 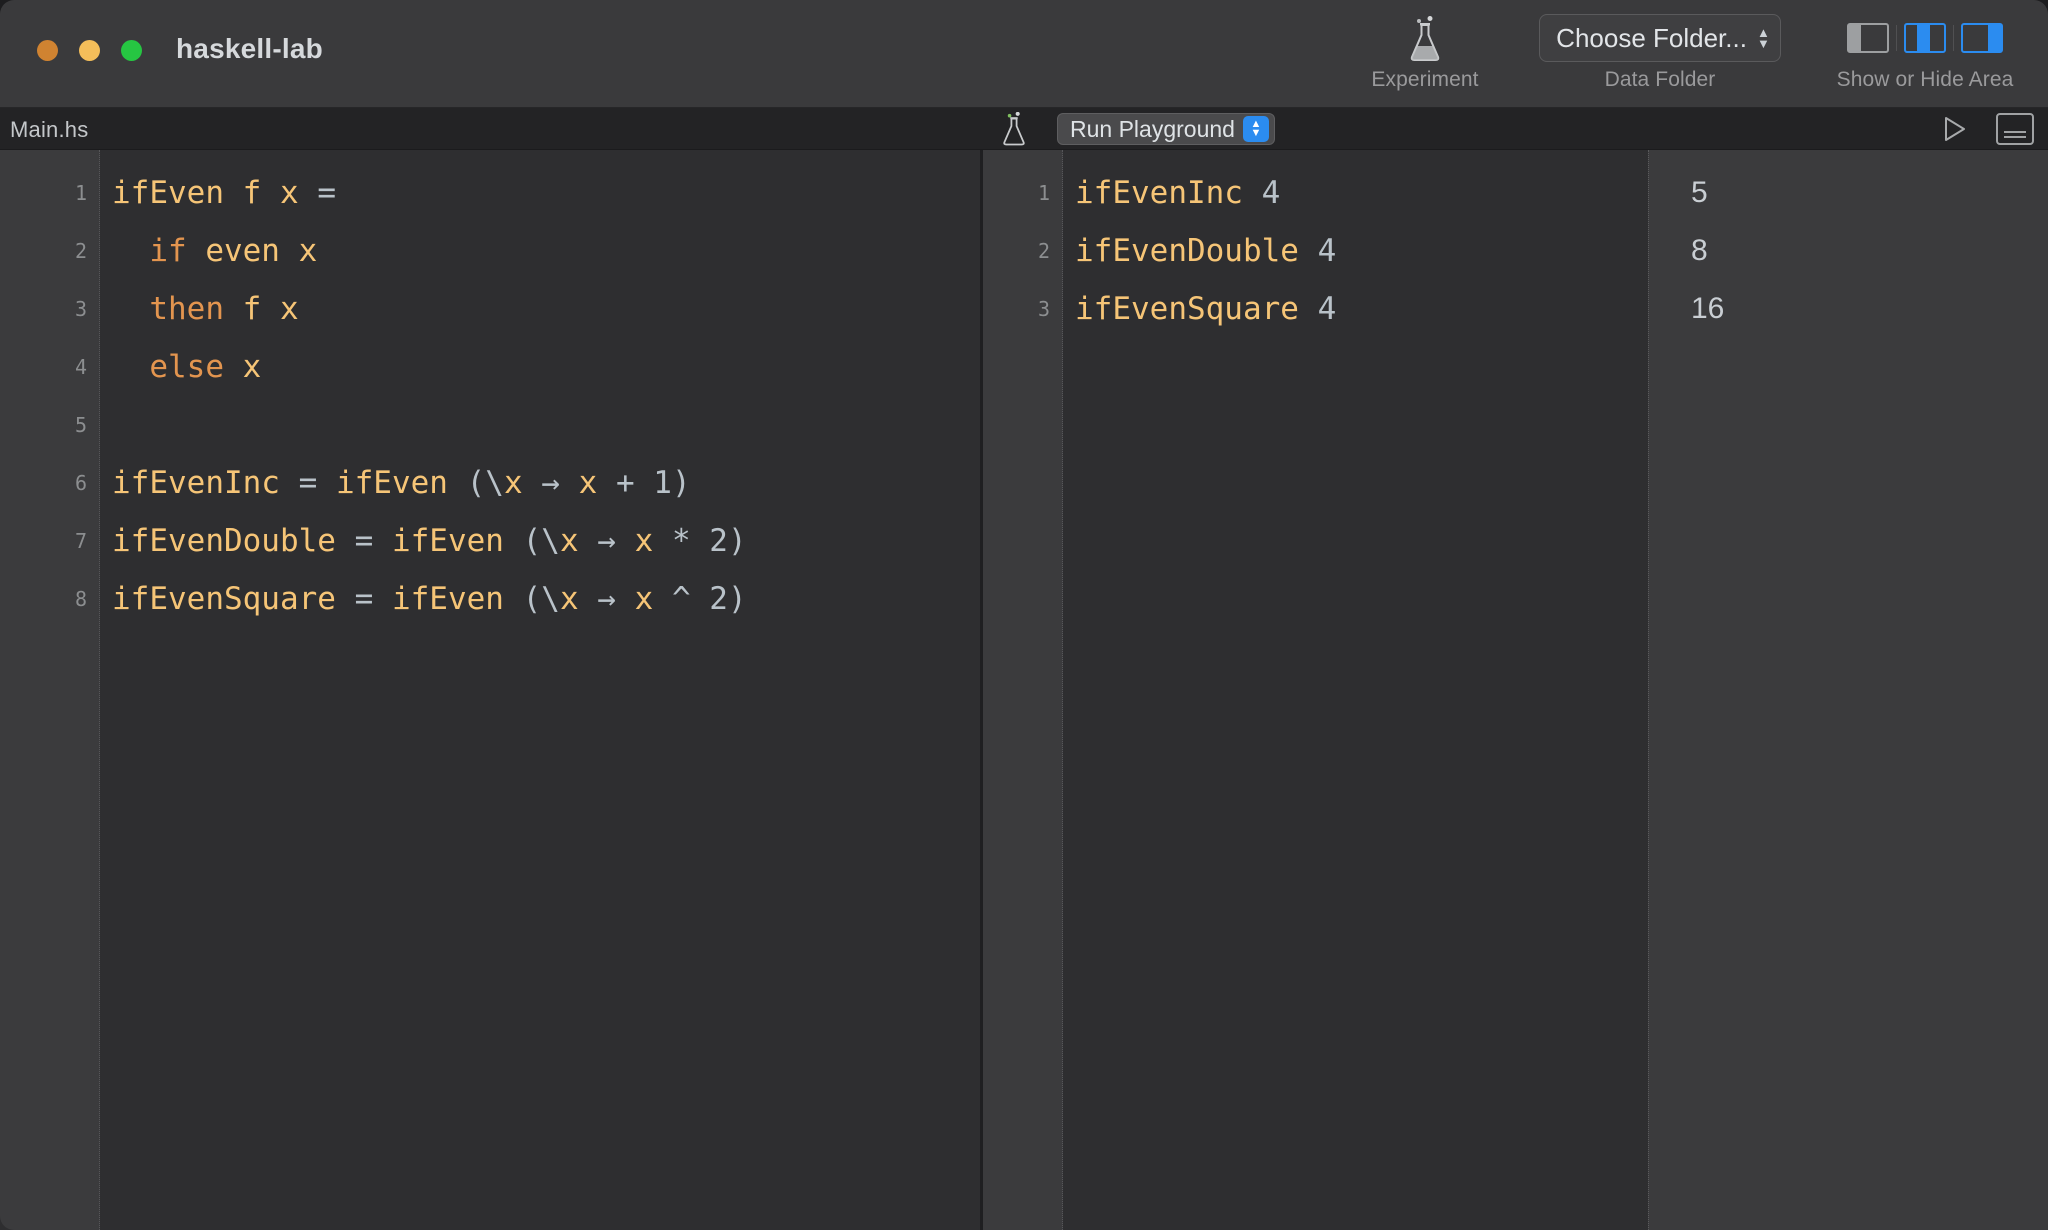 I want to click on code-line: ifEvenSquare 4, so click(x=1361, y=309).